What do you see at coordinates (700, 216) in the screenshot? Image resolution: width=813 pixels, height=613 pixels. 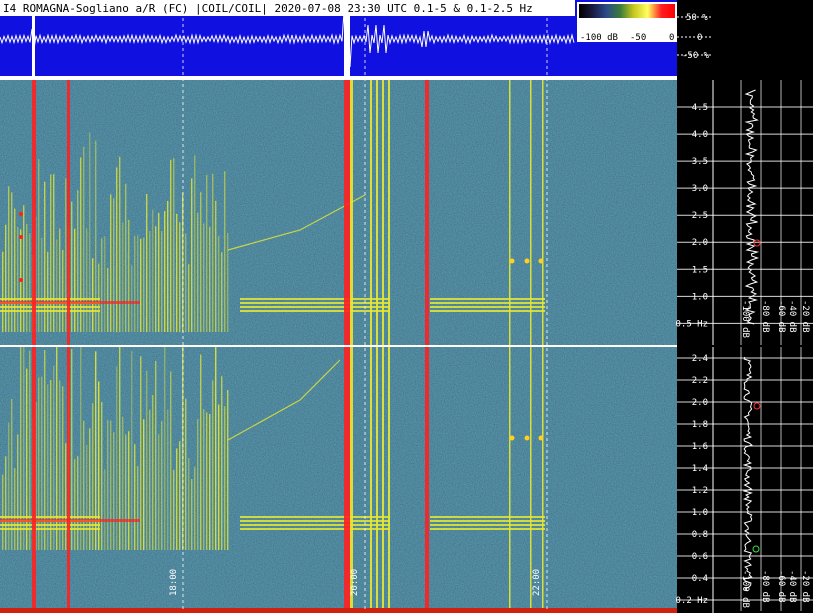 I see `freq-label: 2.5` at bounding box center [700, 216].